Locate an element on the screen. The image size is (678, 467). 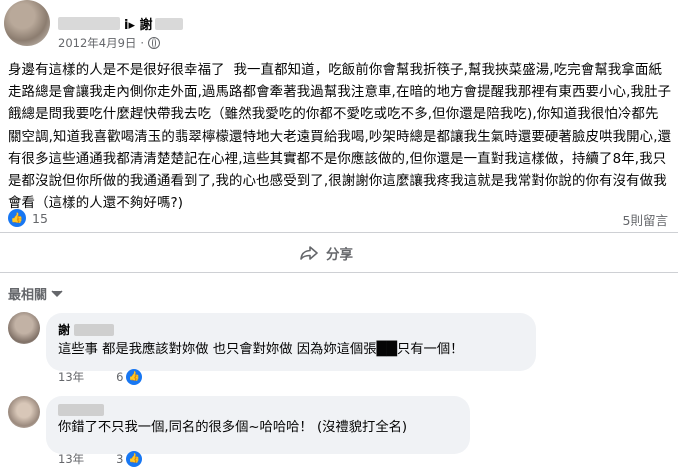
comment-like-count: 3 is located at coordinates (120, 459).